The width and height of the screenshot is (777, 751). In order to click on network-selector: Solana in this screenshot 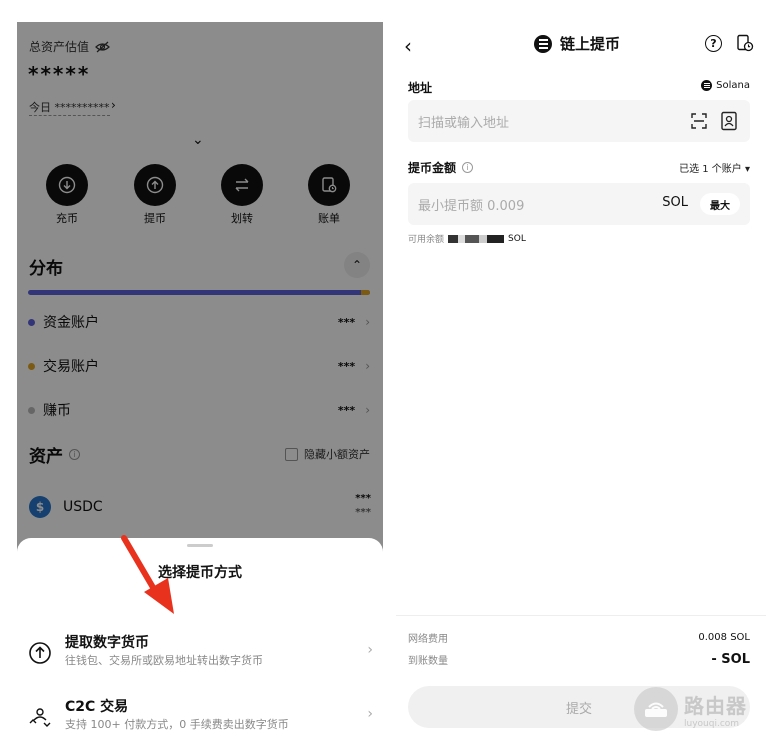, I will do `click(725, 85)`.